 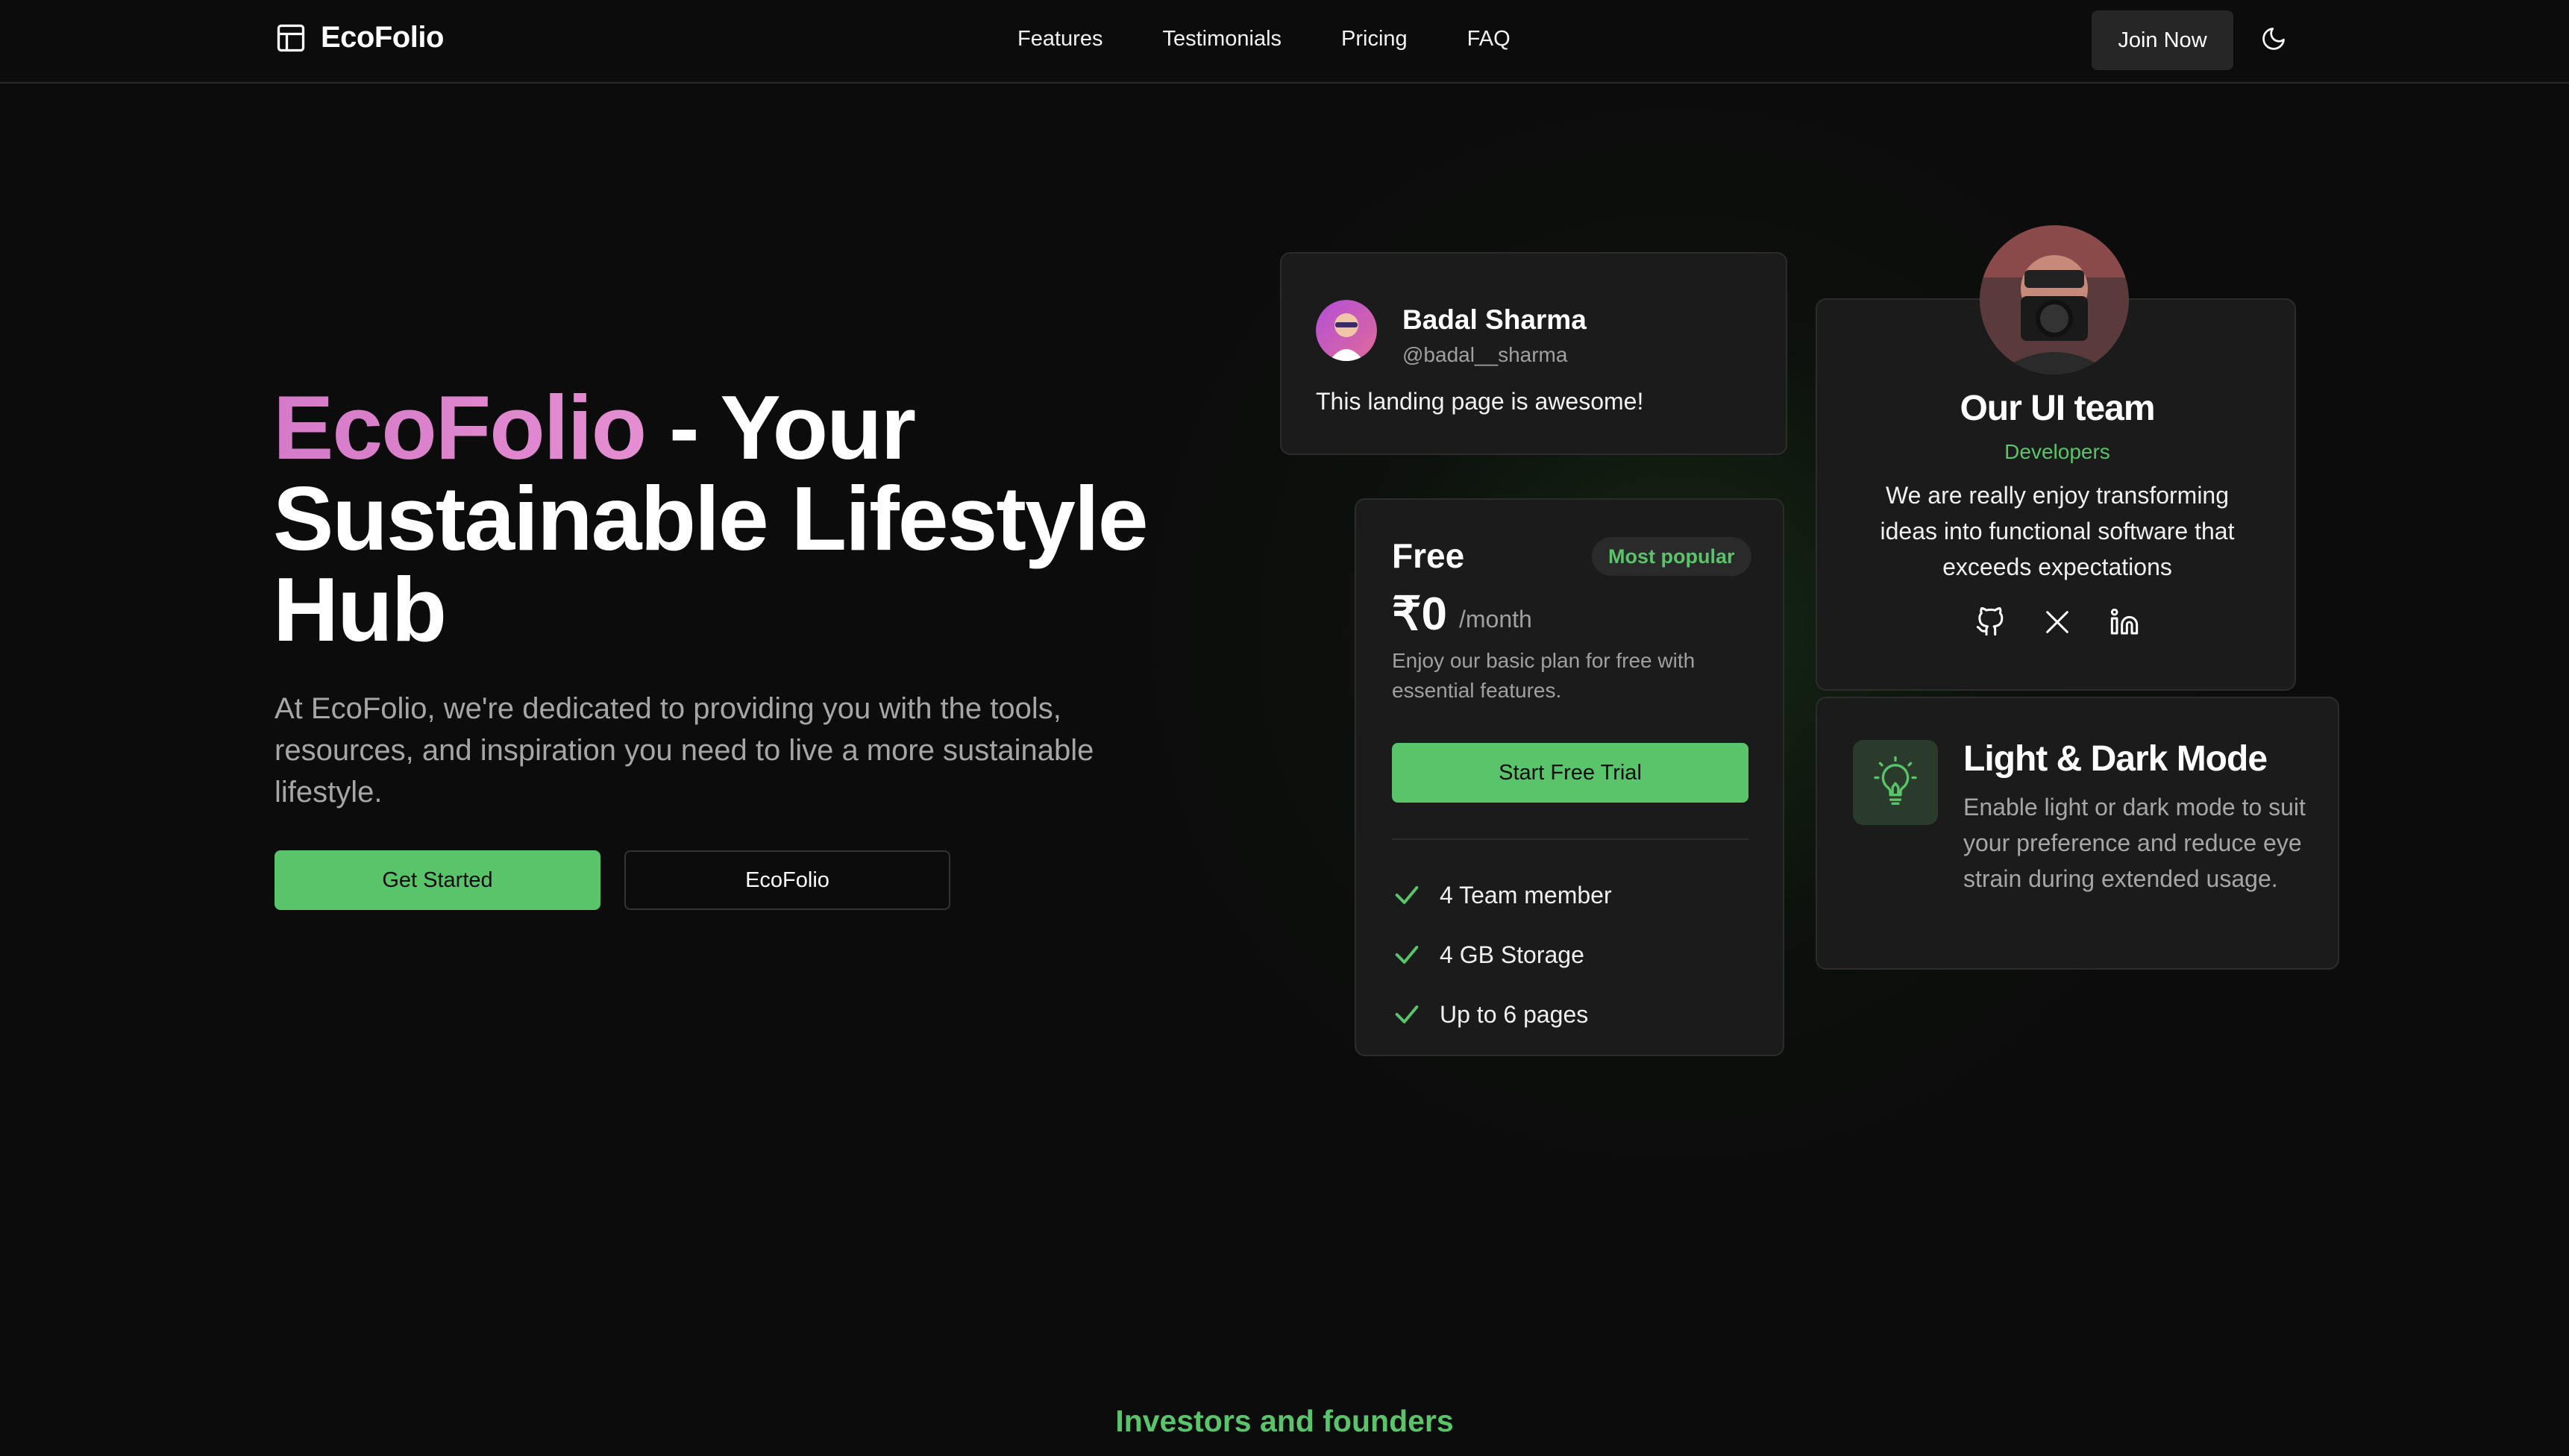 I want to click on nav-link-testimonials: Testimonials, so click(x=1222, y=39).